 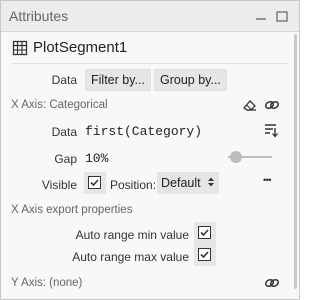 What do you see at coordinates (143, 131) in the screenshot?
I see `x-data-expression: first(Category)` at bounding box center [143, 131].